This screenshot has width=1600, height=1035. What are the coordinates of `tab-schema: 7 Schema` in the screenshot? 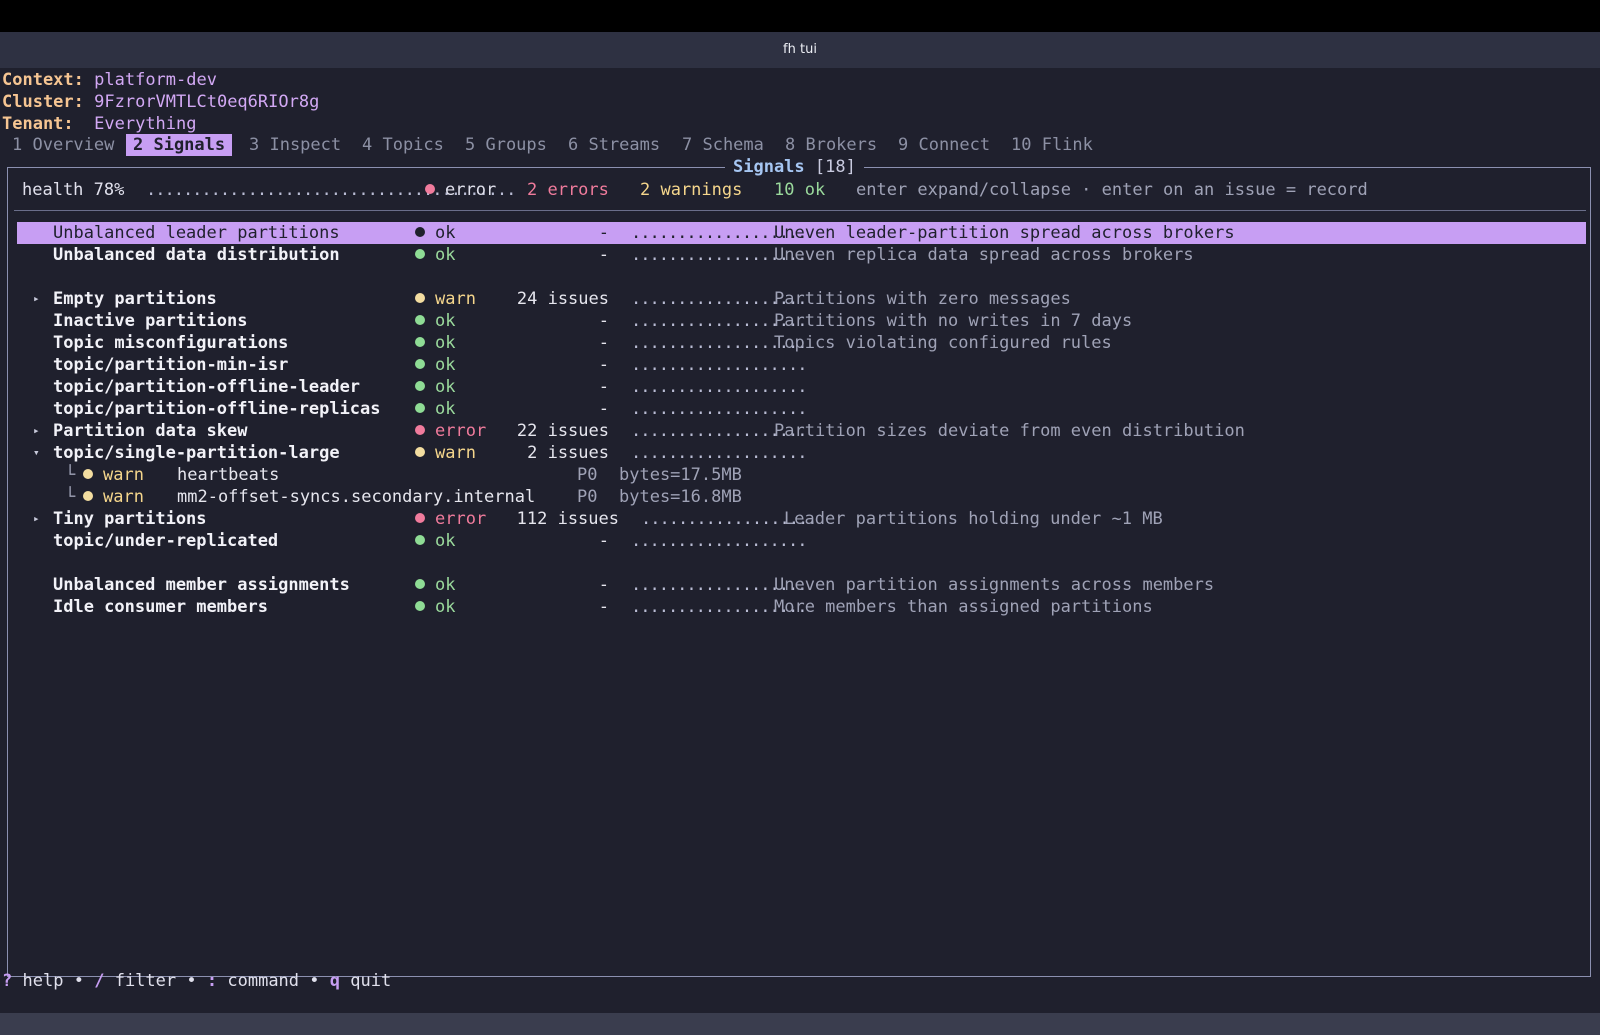 It's located at (723, 145).